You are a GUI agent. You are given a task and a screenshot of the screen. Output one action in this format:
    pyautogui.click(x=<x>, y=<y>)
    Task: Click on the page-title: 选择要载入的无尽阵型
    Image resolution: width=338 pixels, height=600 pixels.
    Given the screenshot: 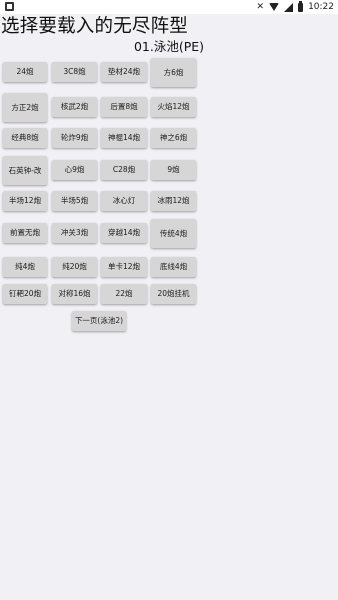 What is the action you would take?
    pyautogui.click(x=95, y=26)
    